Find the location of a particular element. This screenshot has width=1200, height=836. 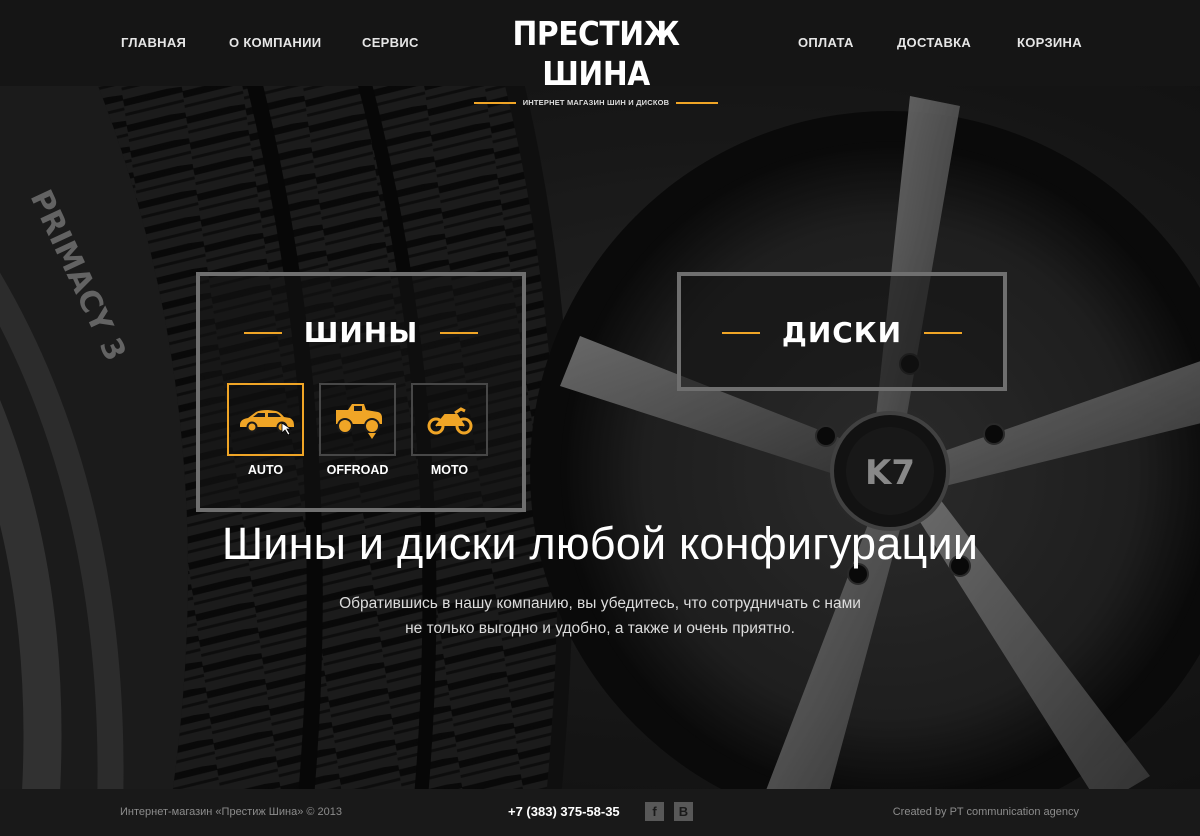

nav-cart: КОРЗИНА is located at coordinates (1049, 42).